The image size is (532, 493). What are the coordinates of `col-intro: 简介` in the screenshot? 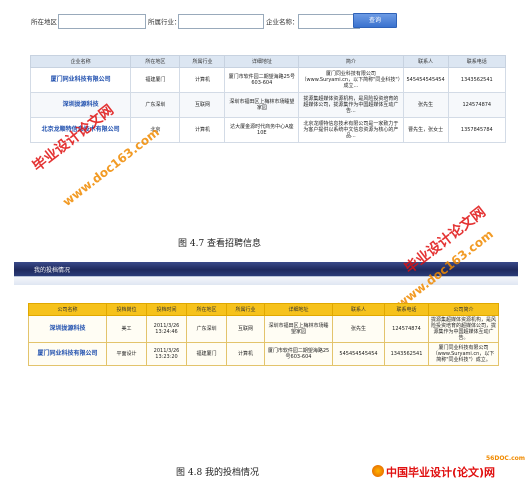 It's located at (351, 61).